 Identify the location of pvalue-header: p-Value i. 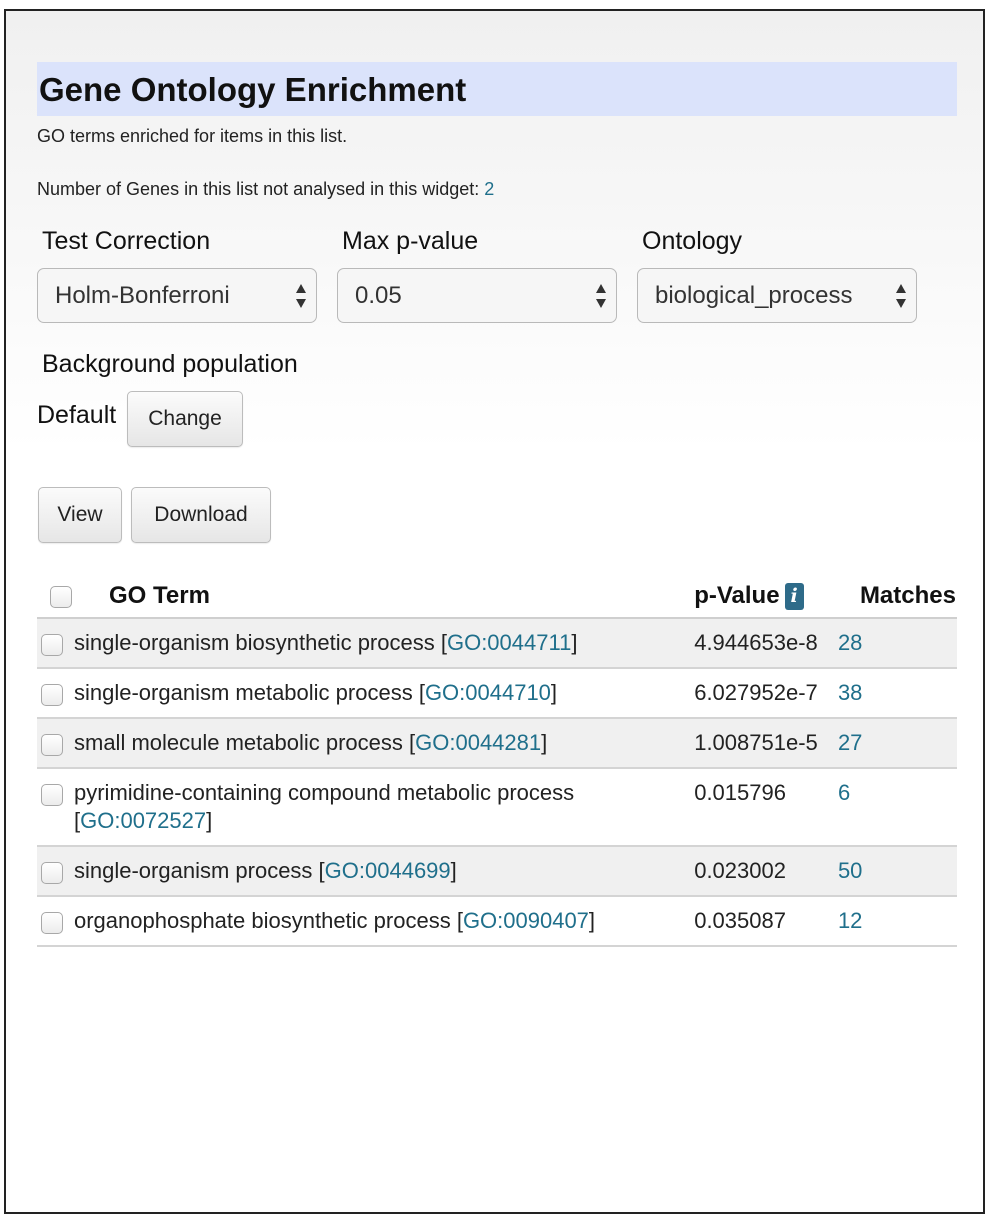
(762, 593).